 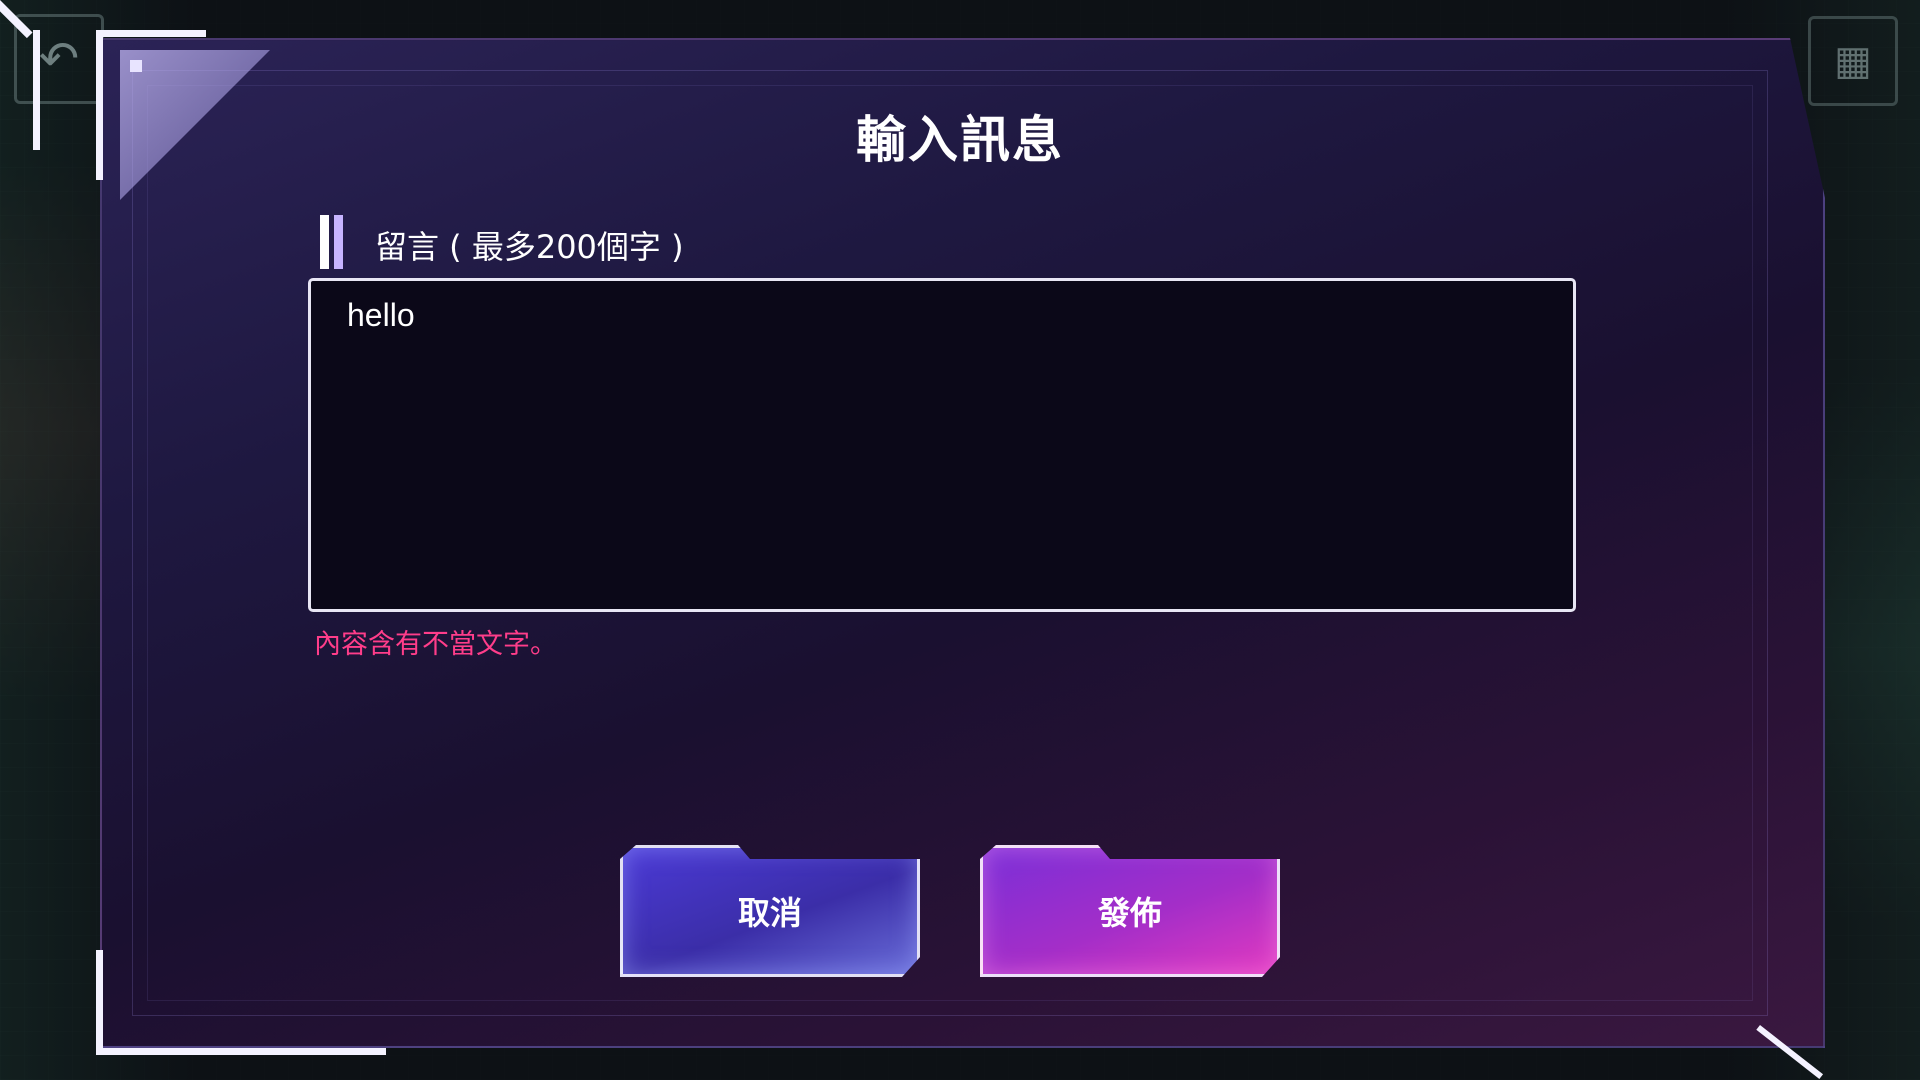 What do you see at coordinates (334, 242) in the screenshot?
I see `field-marker-icon` at bounding box center [334, 242].